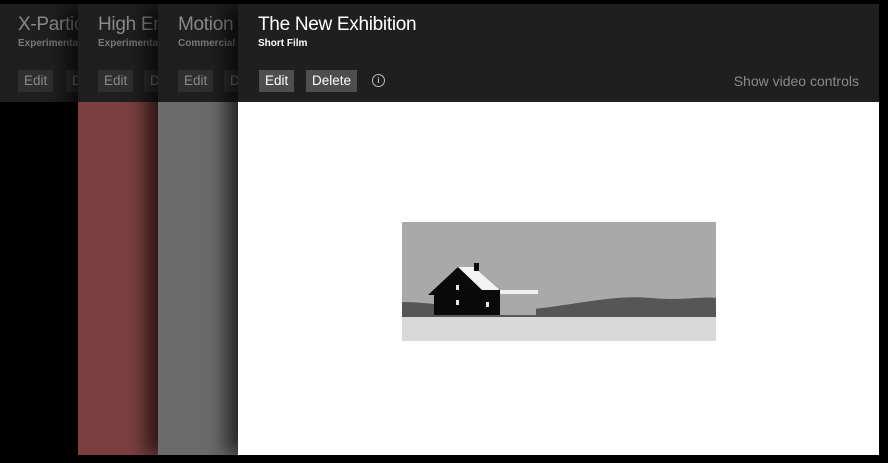 The width and height of the screenshot is (888, 463). What do you see at coordinates (559, 281) in the screenshot?
I see `video-thumbnail` at bounding box center [559, 281].